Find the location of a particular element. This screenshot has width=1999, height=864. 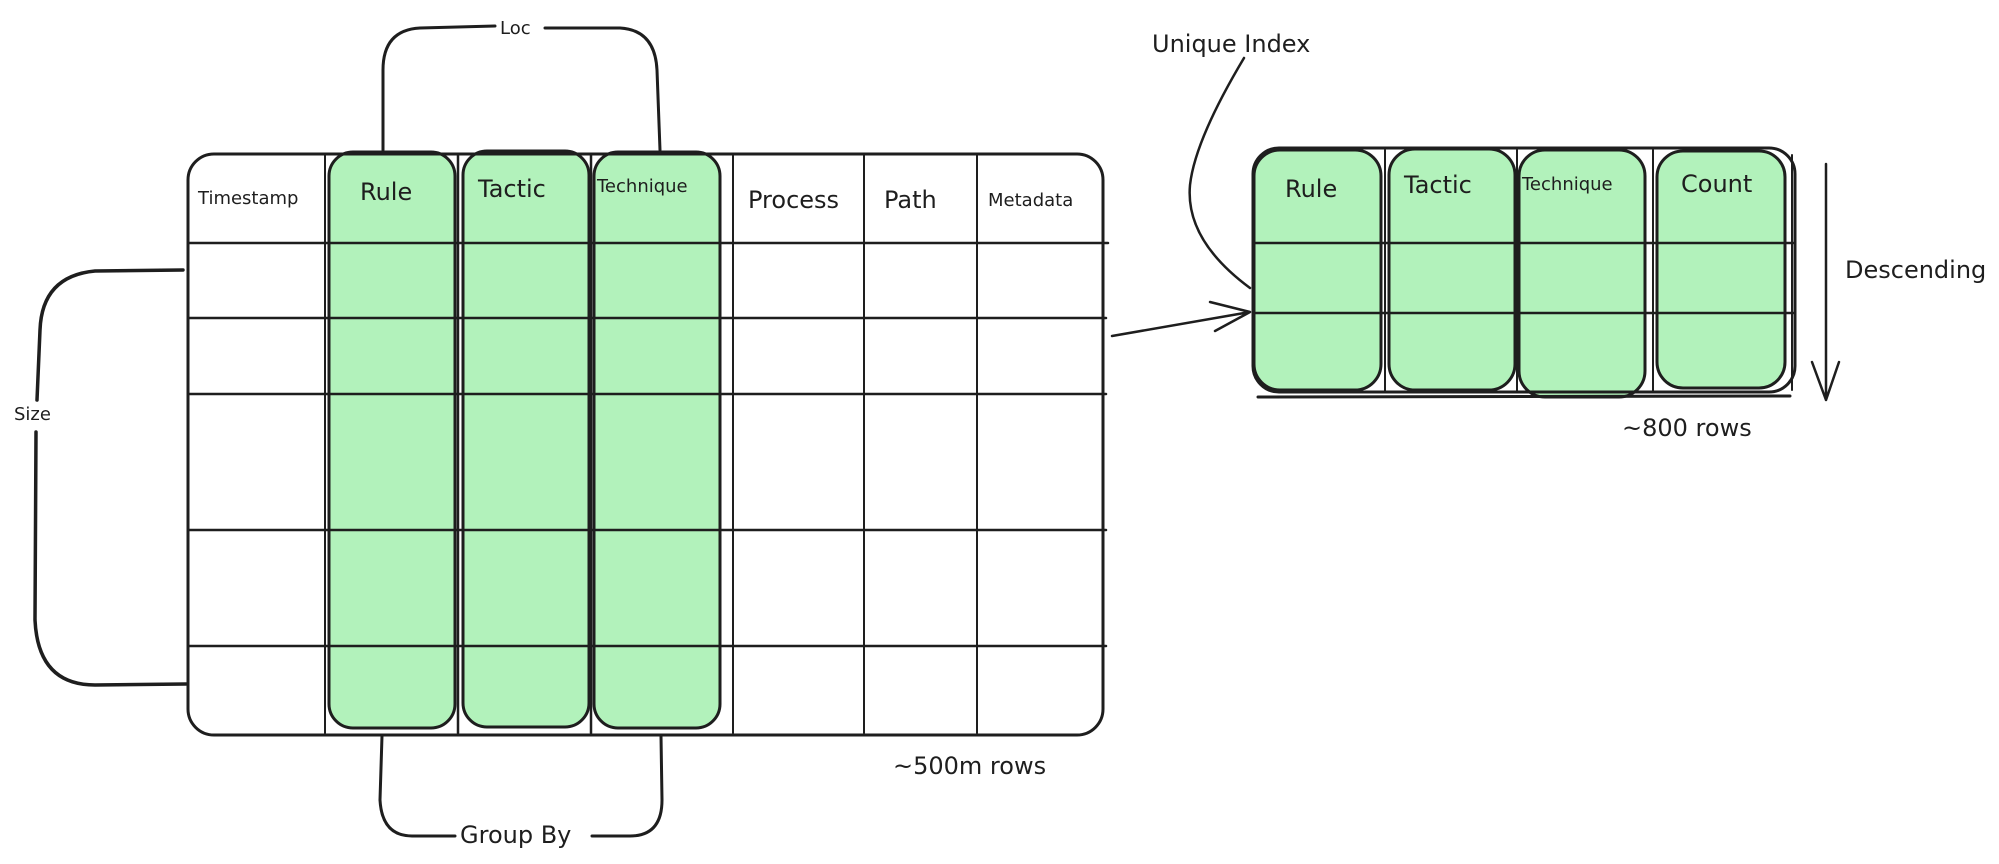

group-by-label: Group By is located at coordinates (516, 835).